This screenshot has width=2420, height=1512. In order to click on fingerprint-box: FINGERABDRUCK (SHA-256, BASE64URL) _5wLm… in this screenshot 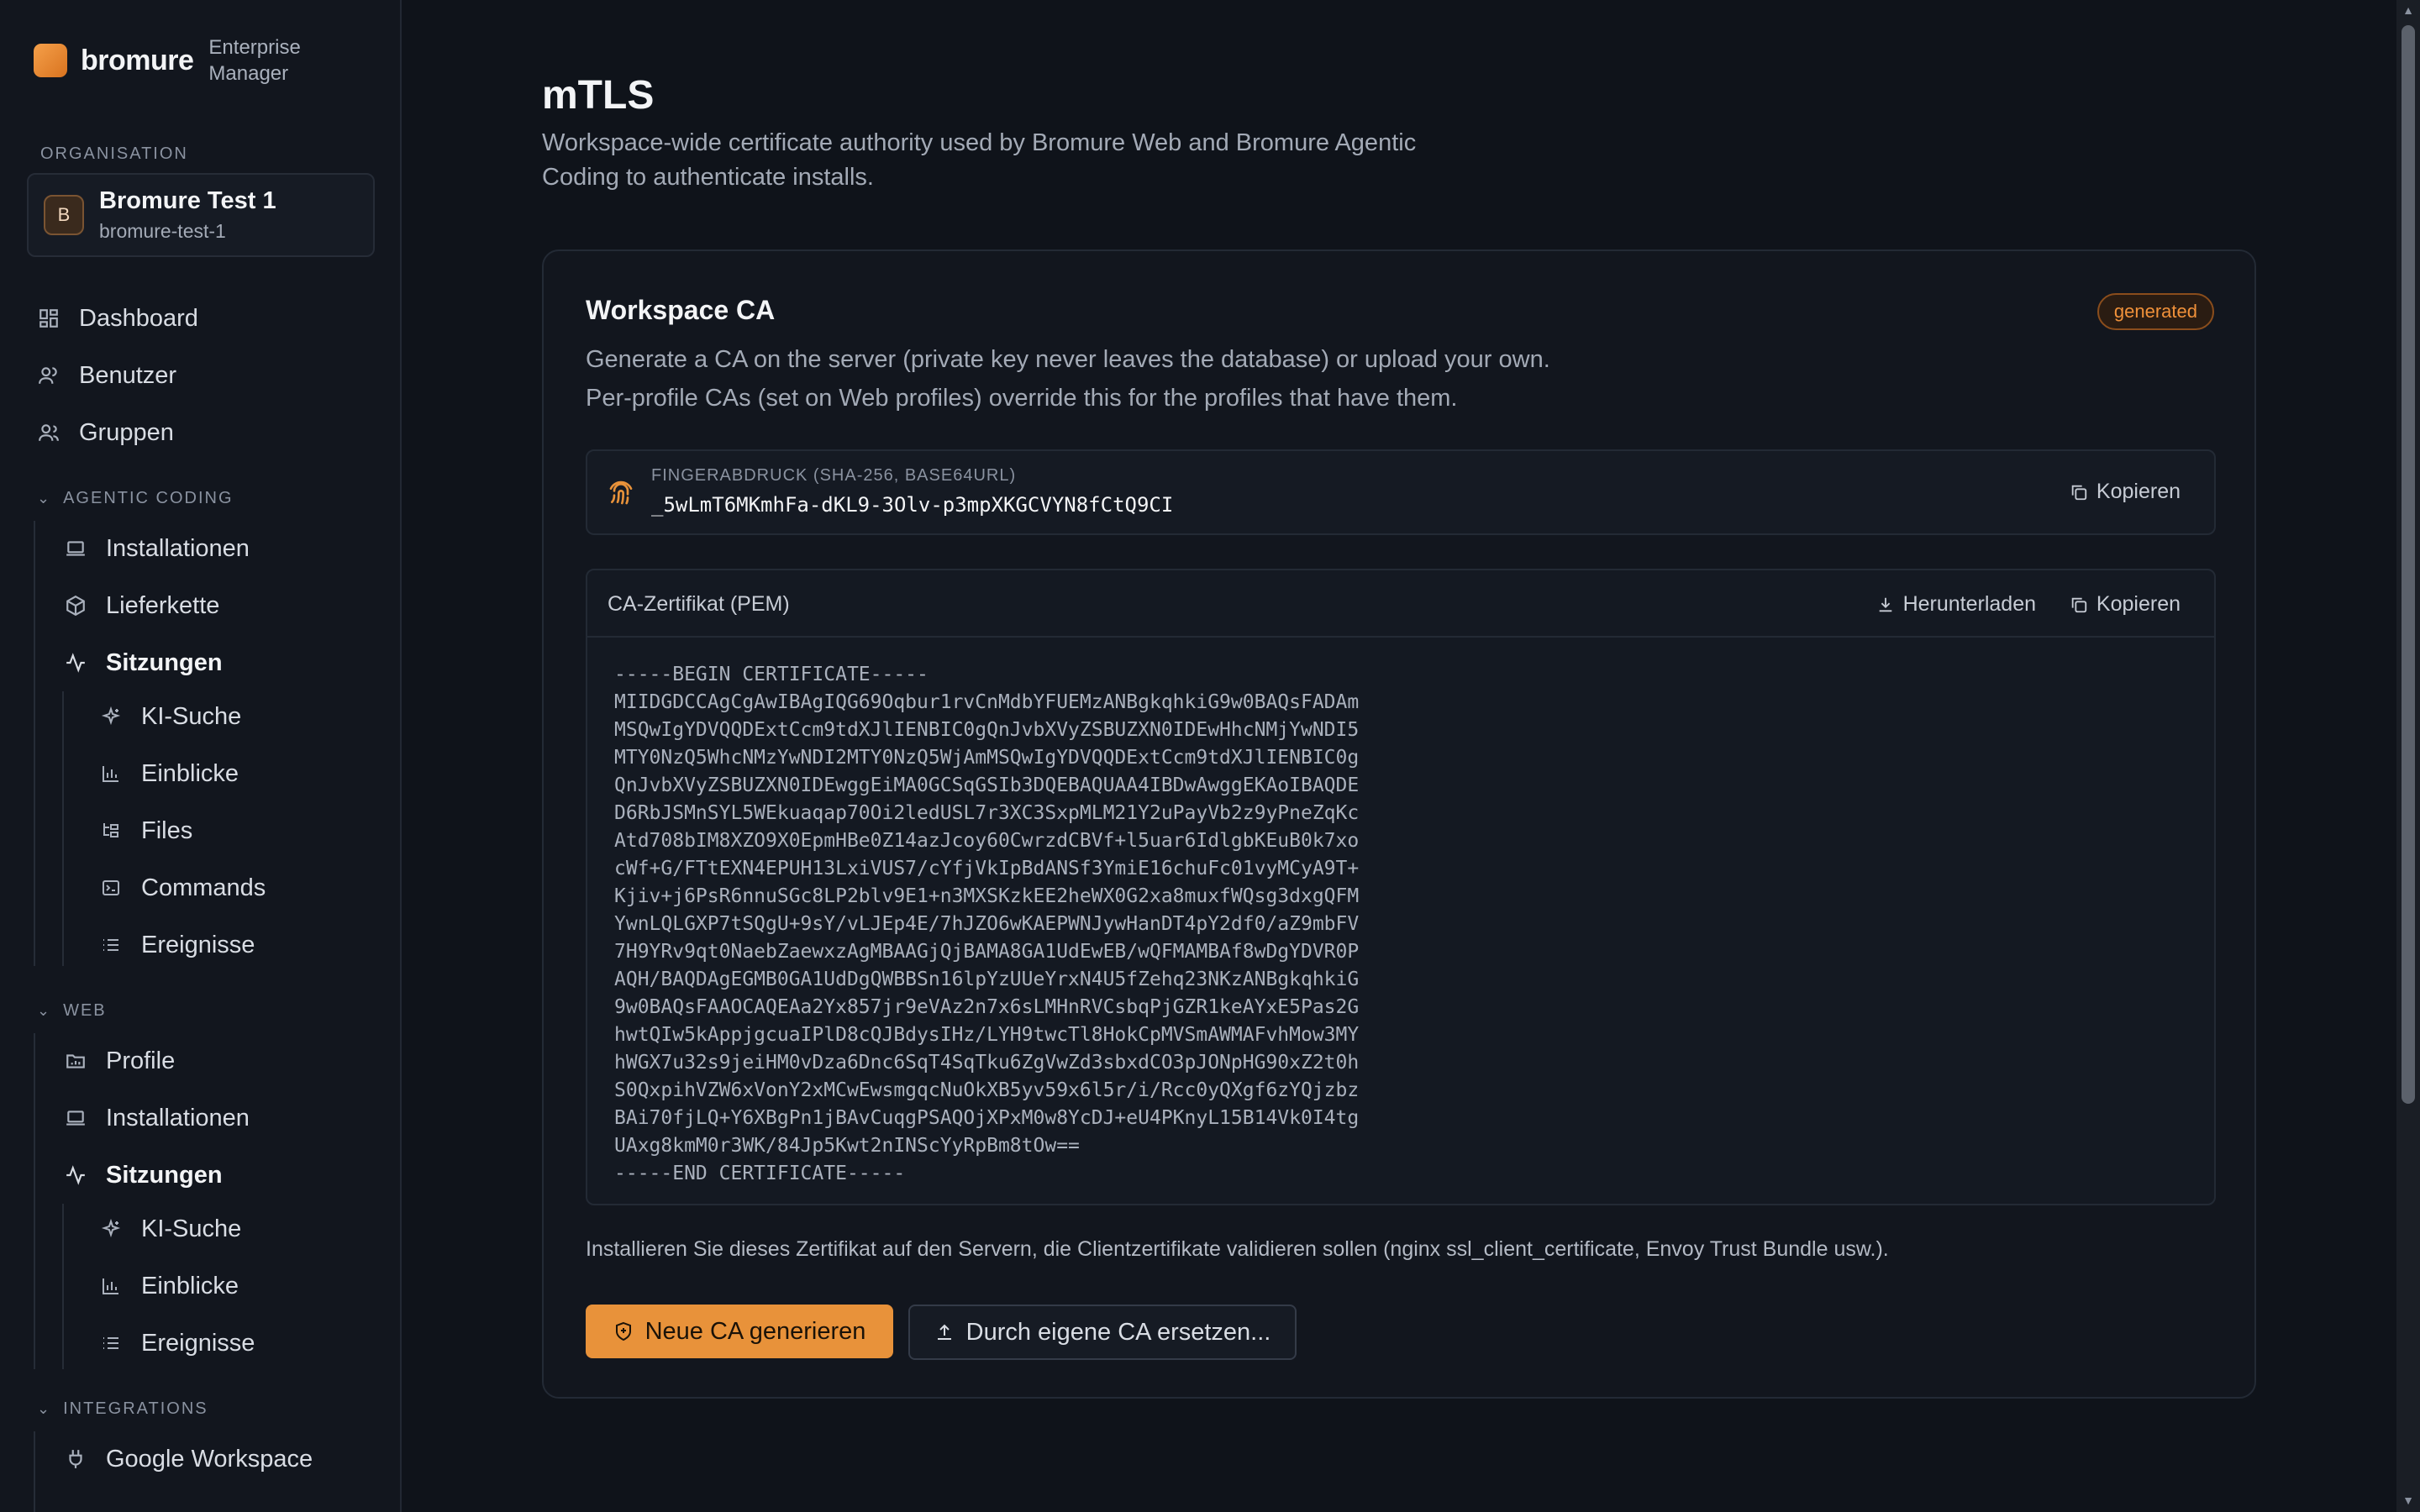, I will do `click(1401, 492)`.